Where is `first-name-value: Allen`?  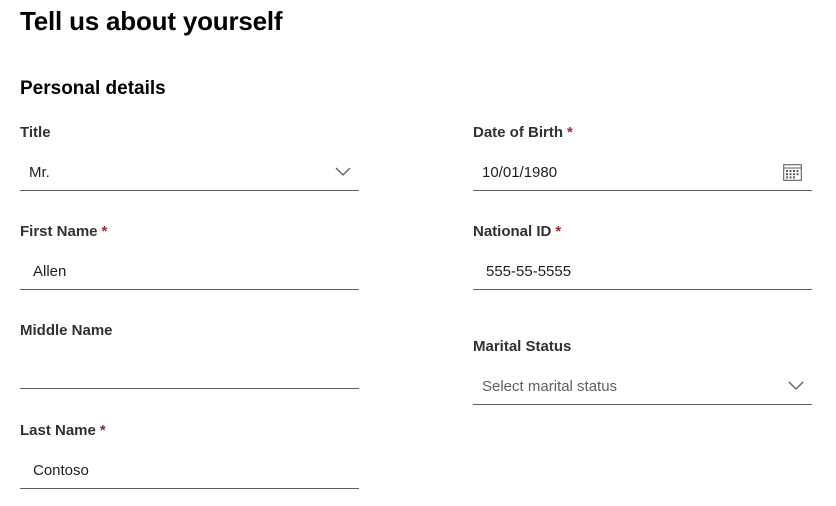 first-name-value: Allen is located at coordinates (50, 271).